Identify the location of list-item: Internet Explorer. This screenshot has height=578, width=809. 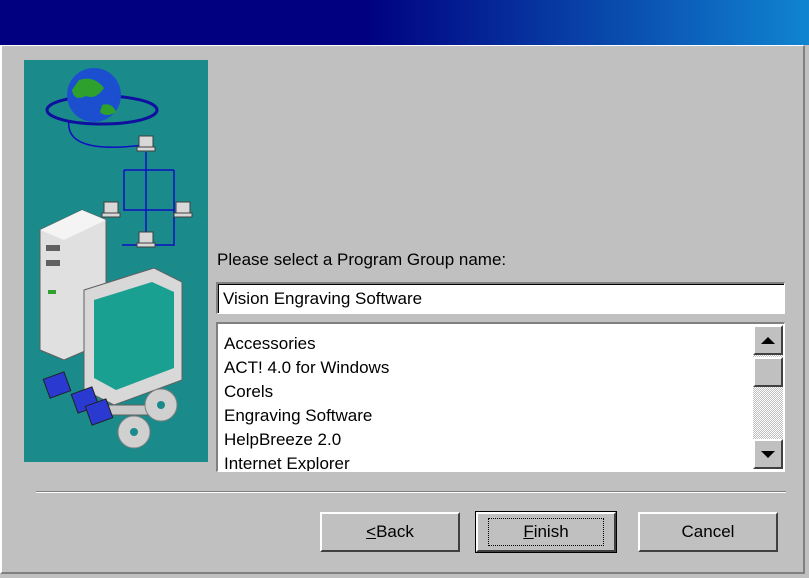
(484, 461).